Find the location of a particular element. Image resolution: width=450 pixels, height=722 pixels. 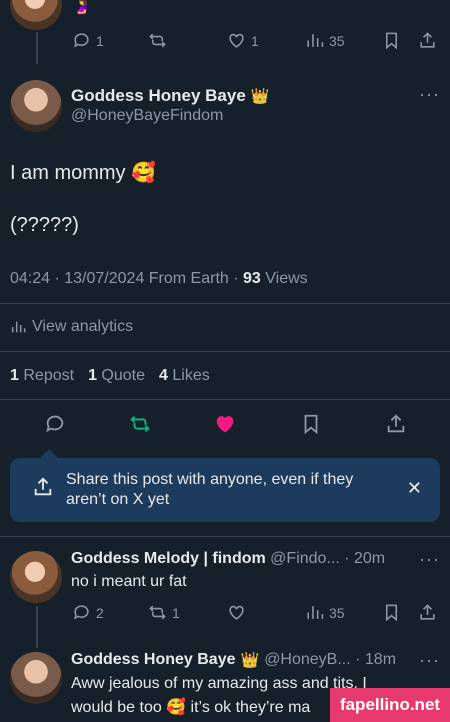

reply-button: 1 is located at coordinates (88, 40).